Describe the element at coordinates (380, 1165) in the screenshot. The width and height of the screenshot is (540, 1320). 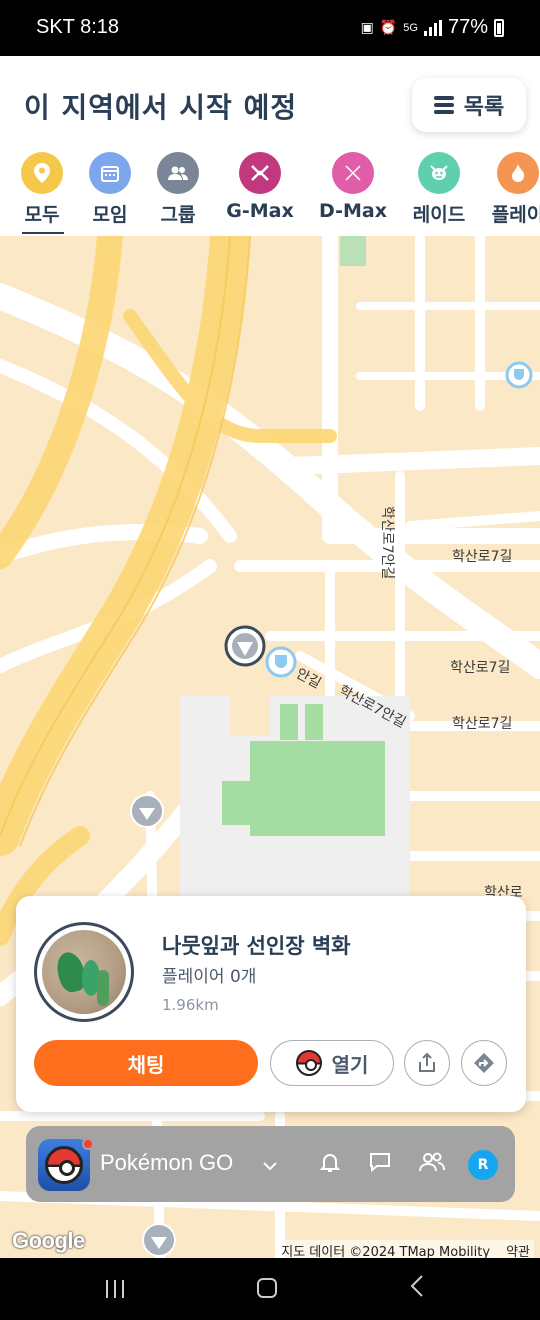
I see `chat-icon` at that location.